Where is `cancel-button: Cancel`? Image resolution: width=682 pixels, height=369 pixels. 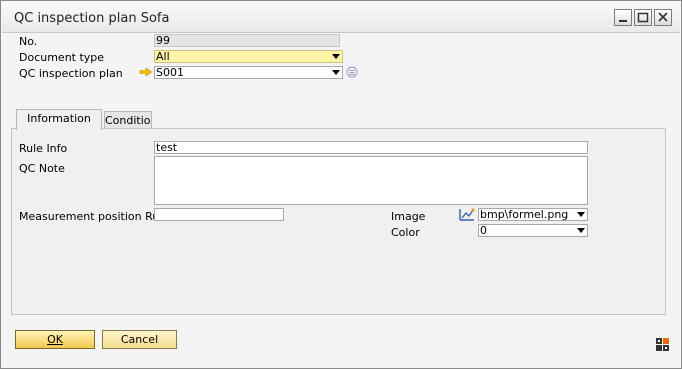
cancel-button: Cancel is located at coordinates (139, 339).